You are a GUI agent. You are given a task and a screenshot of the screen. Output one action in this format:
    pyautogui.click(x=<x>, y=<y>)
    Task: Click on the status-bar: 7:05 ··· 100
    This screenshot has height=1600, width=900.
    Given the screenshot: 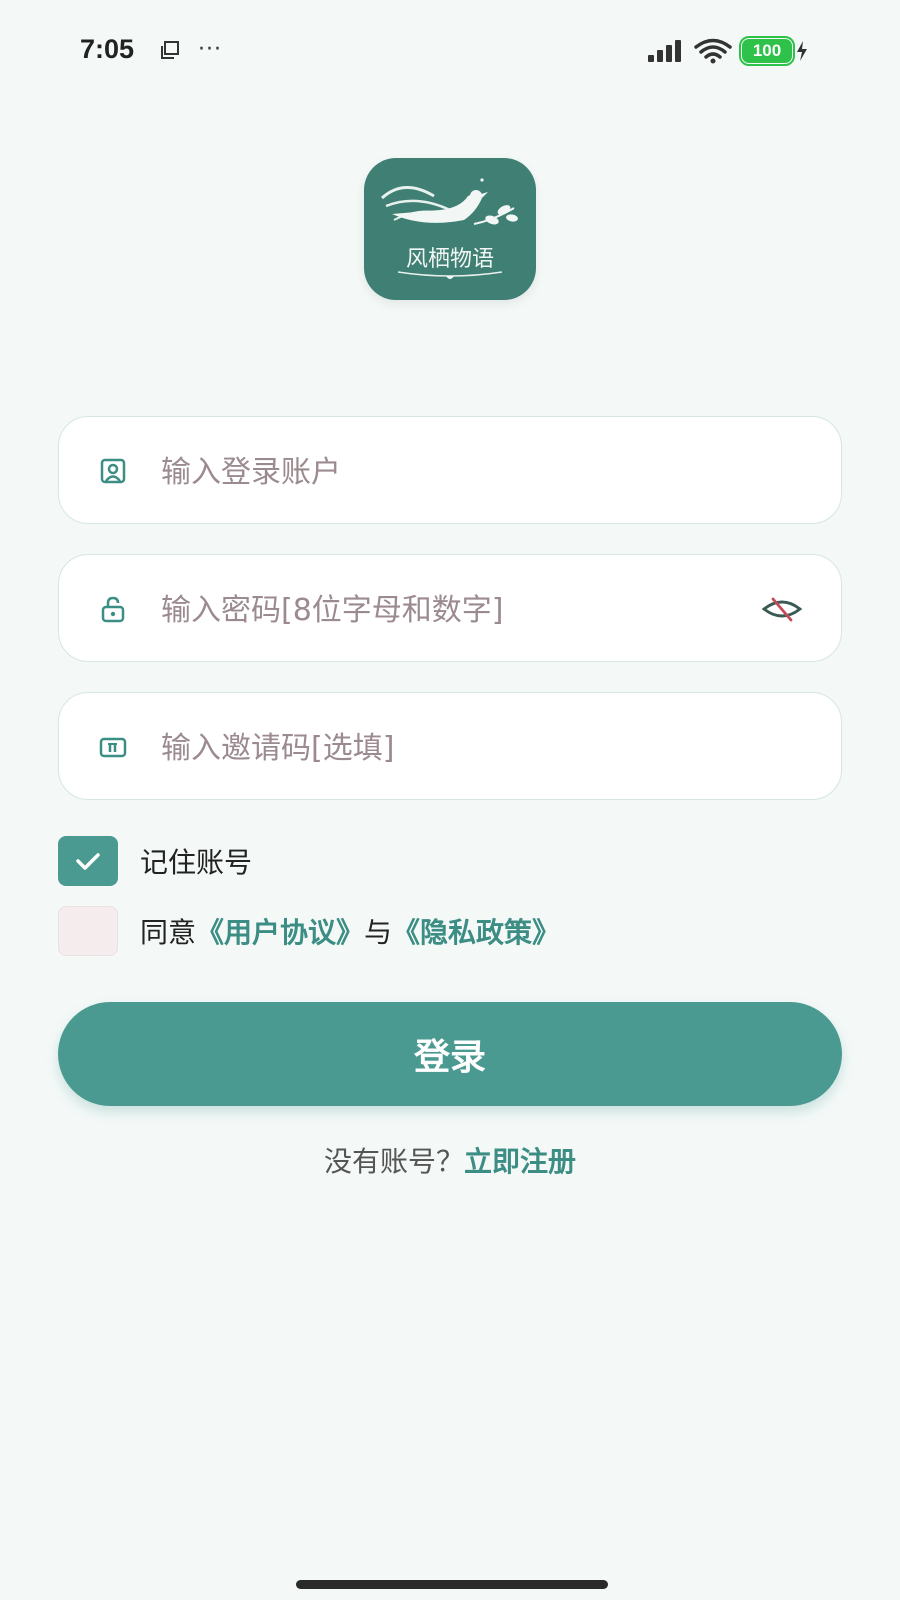 What is the action you would take?
    pyautogui.click(x=450, y=50)
    